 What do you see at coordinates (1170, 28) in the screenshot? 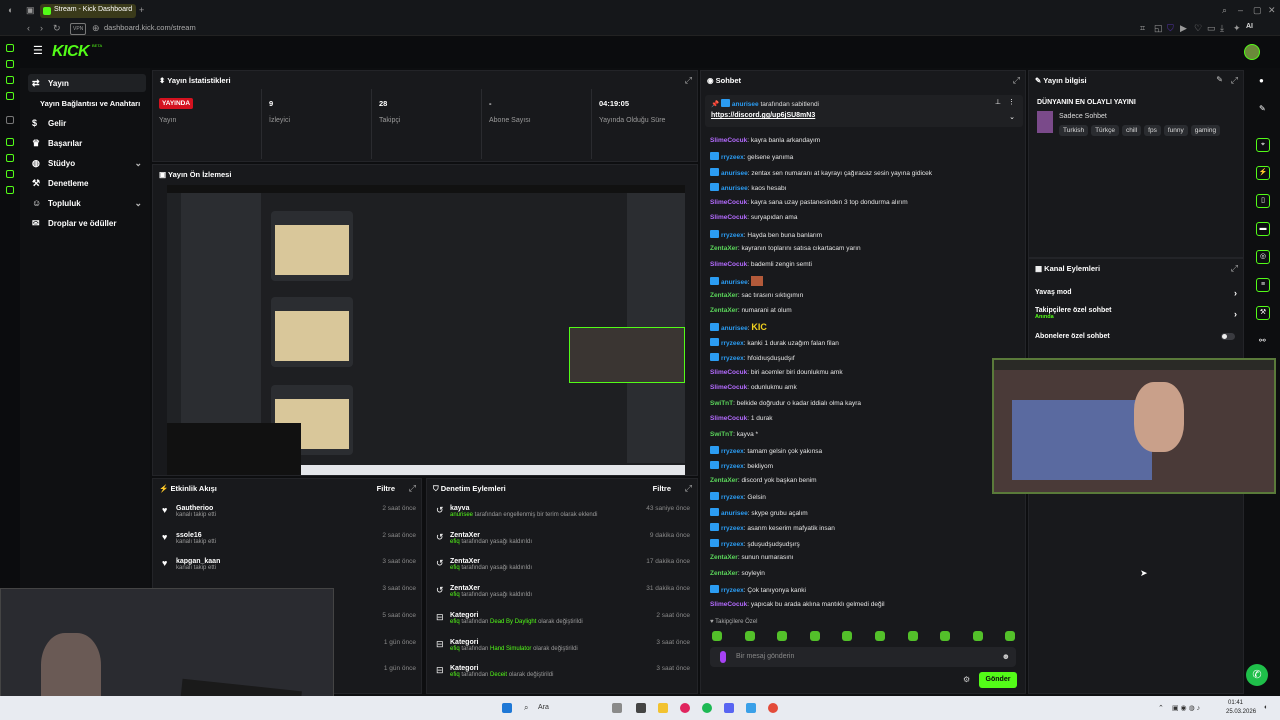
I see `shield-icon: ⛉` at bounding box center [1170, 28].